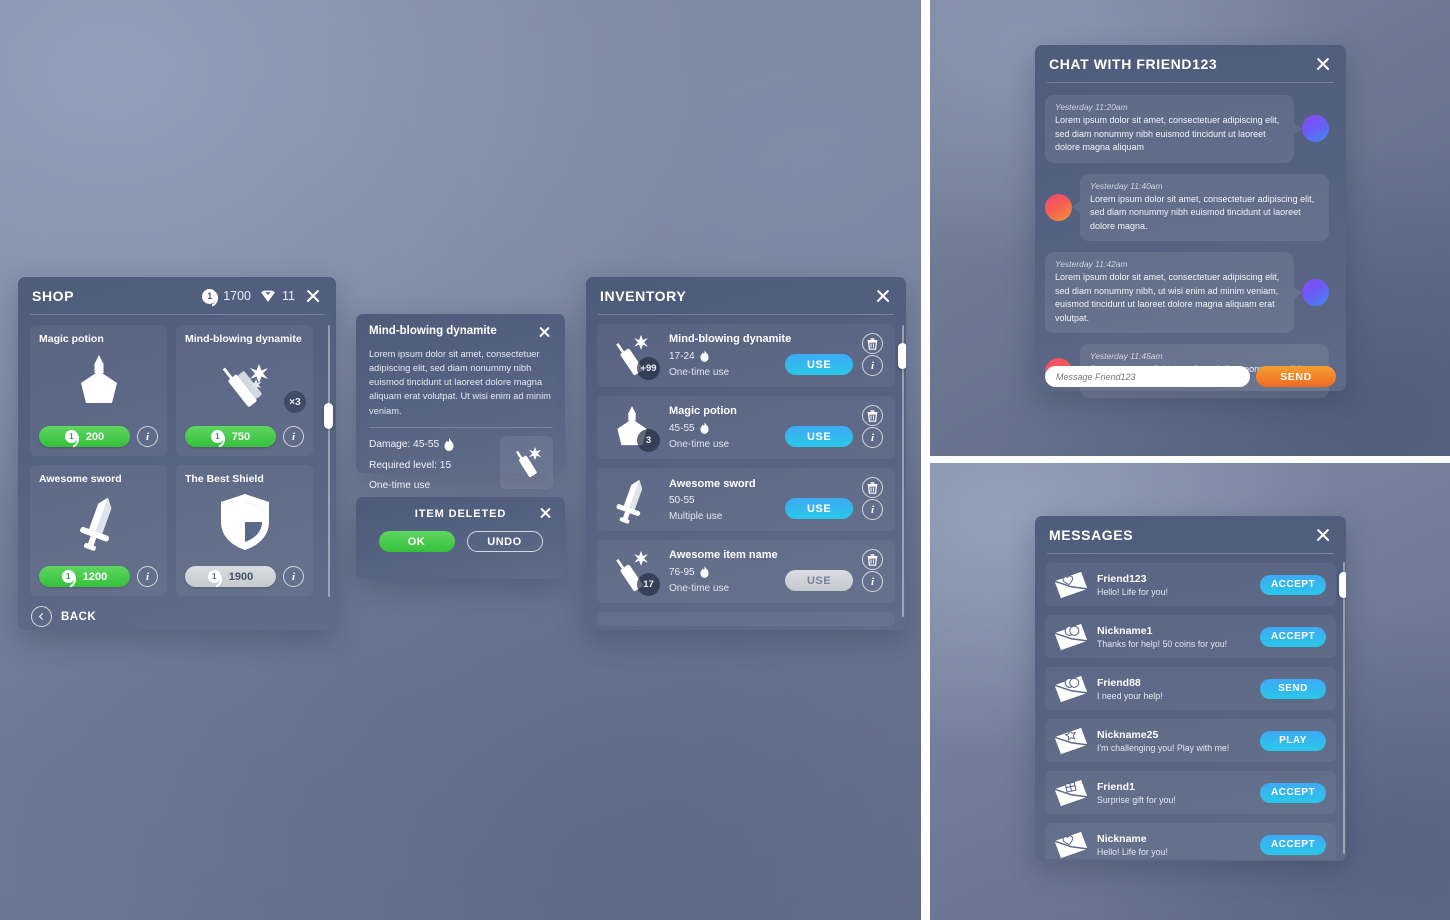 This screenshot has height=920, width=1450. Describe the element at coordinates (504, 541) in the screenshot. I see `undo-button: UNDO` at that location.